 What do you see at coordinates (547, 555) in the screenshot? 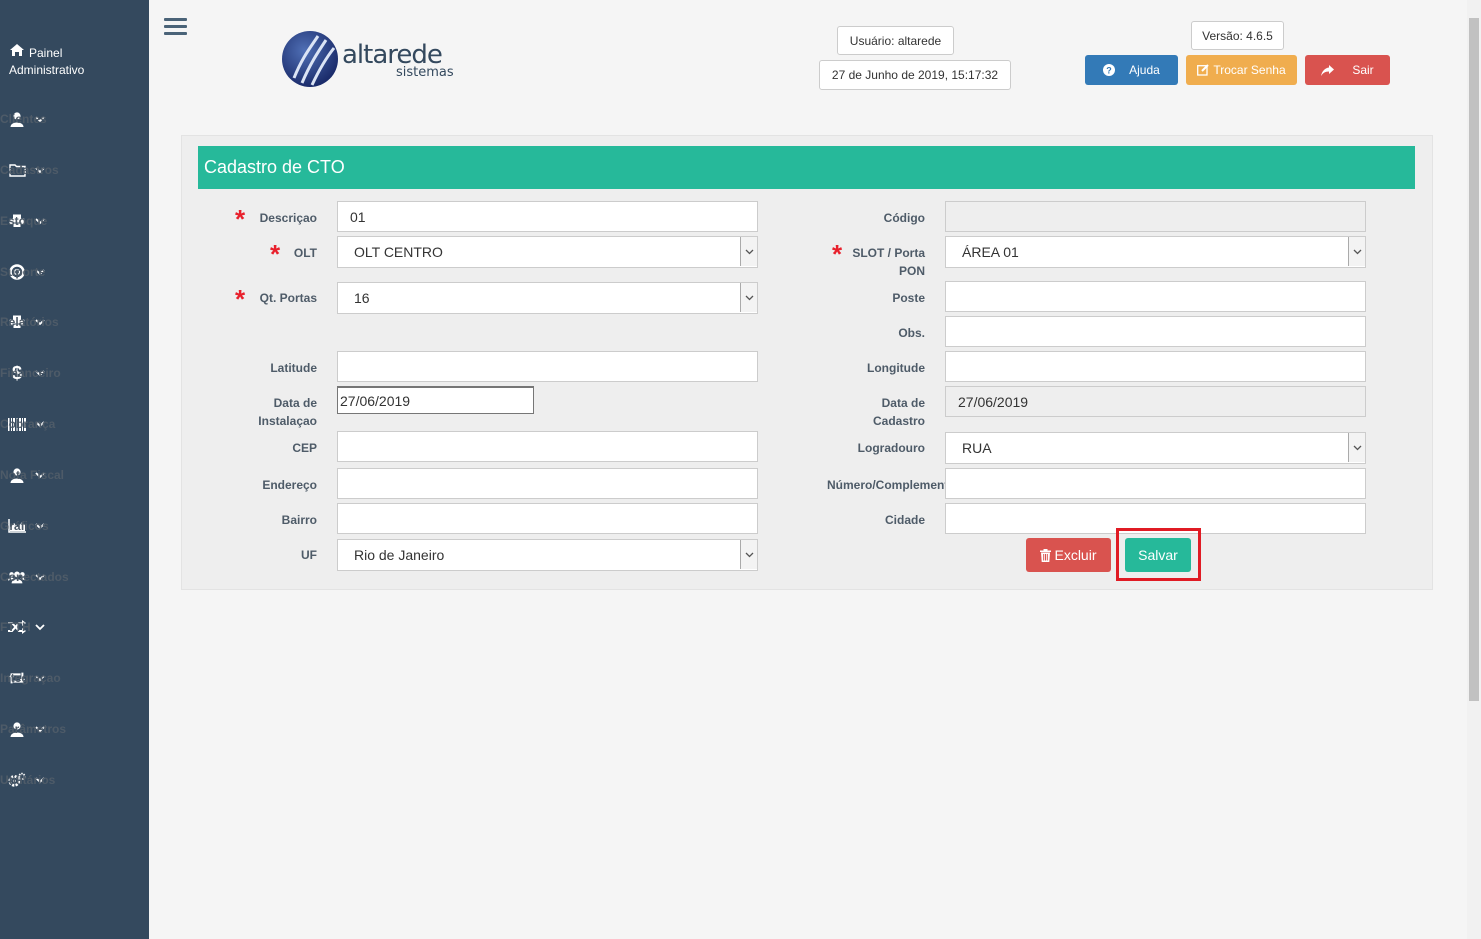
I see `uf-select: Rio de Janeiro` at bounding box center [547, 555].